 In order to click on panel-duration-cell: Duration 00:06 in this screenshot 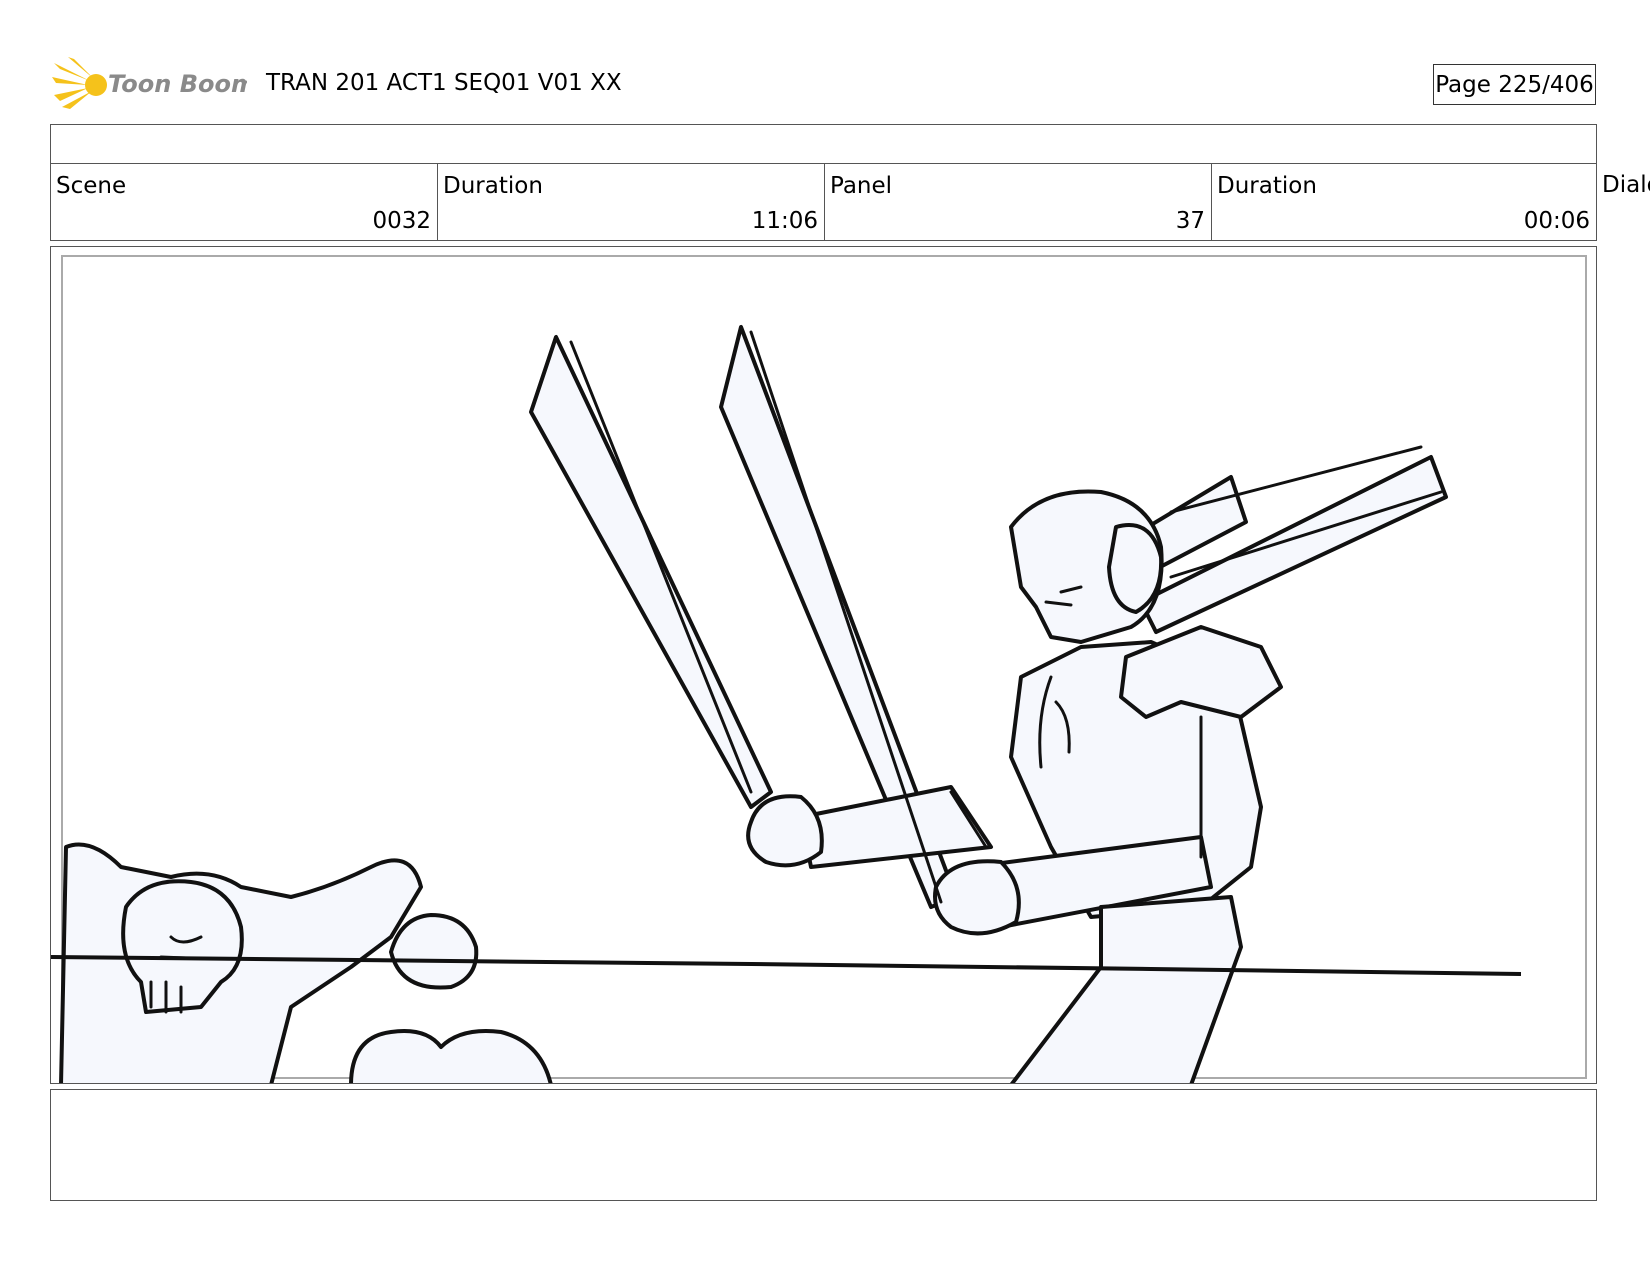, I will do `click(1404, 202)`.